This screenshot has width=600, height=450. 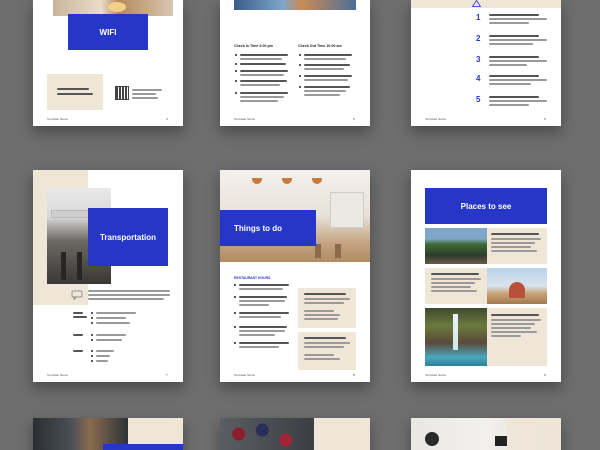 I want to click on transport-heading: Transportation, so click(x=128, y=237).